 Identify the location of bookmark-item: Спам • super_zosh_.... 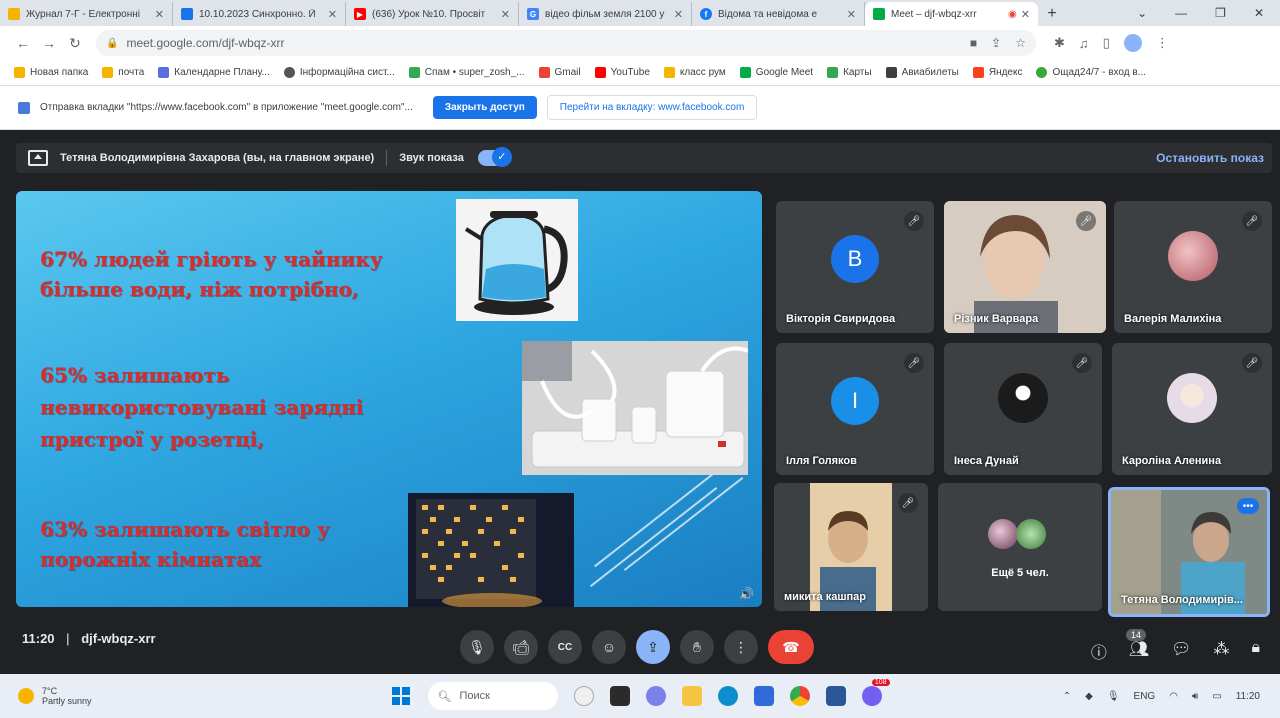
(466, 72).